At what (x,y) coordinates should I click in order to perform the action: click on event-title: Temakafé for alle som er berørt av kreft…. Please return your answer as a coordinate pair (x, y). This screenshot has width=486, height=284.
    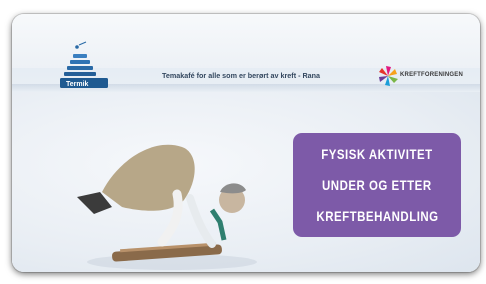
    Looking at the image, I should click on (241, 75).